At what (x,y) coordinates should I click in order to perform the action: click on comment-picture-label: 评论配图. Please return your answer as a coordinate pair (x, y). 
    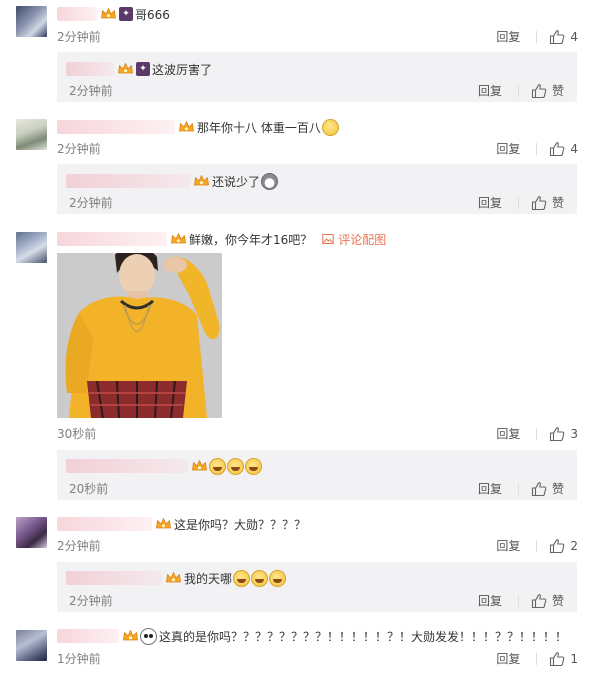
    Looking at the image, I should click on (362, 239).